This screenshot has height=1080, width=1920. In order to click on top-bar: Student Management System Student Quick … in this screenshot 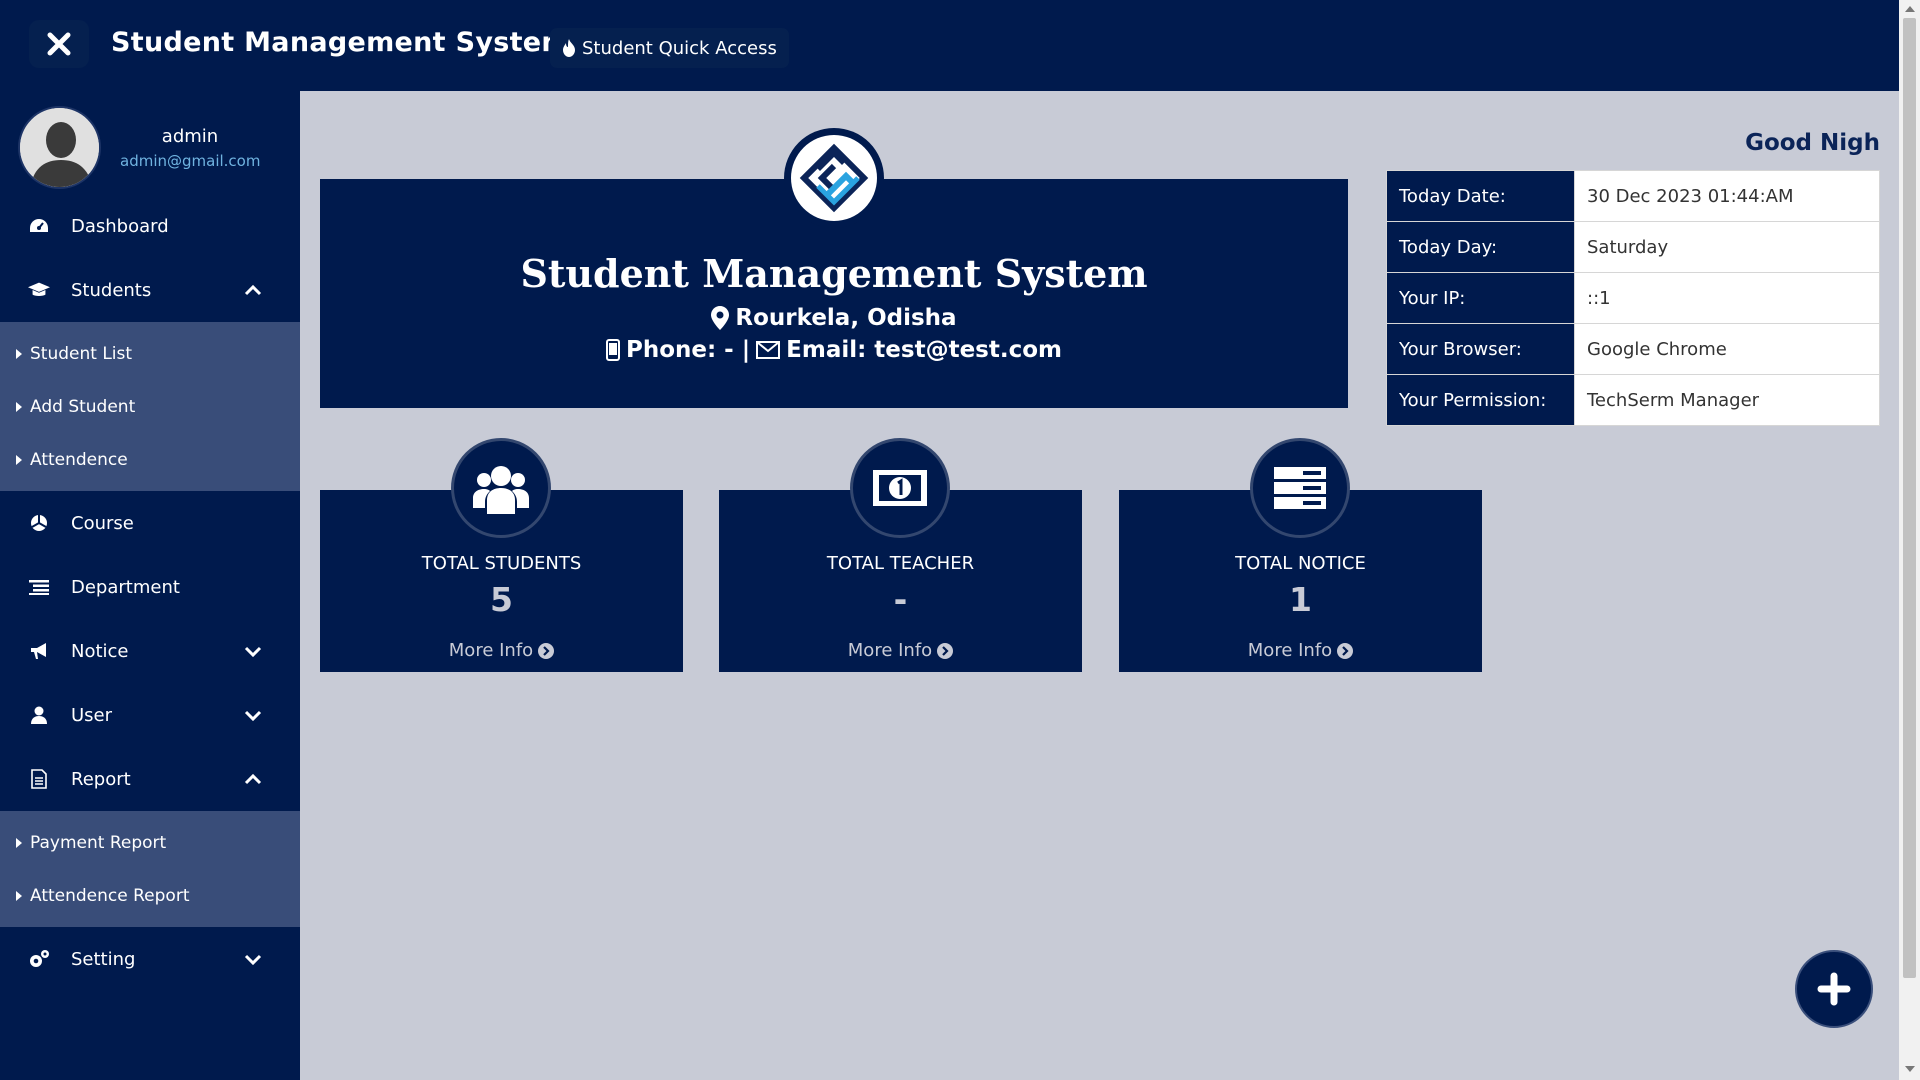, I will do `click(949, 45)`.